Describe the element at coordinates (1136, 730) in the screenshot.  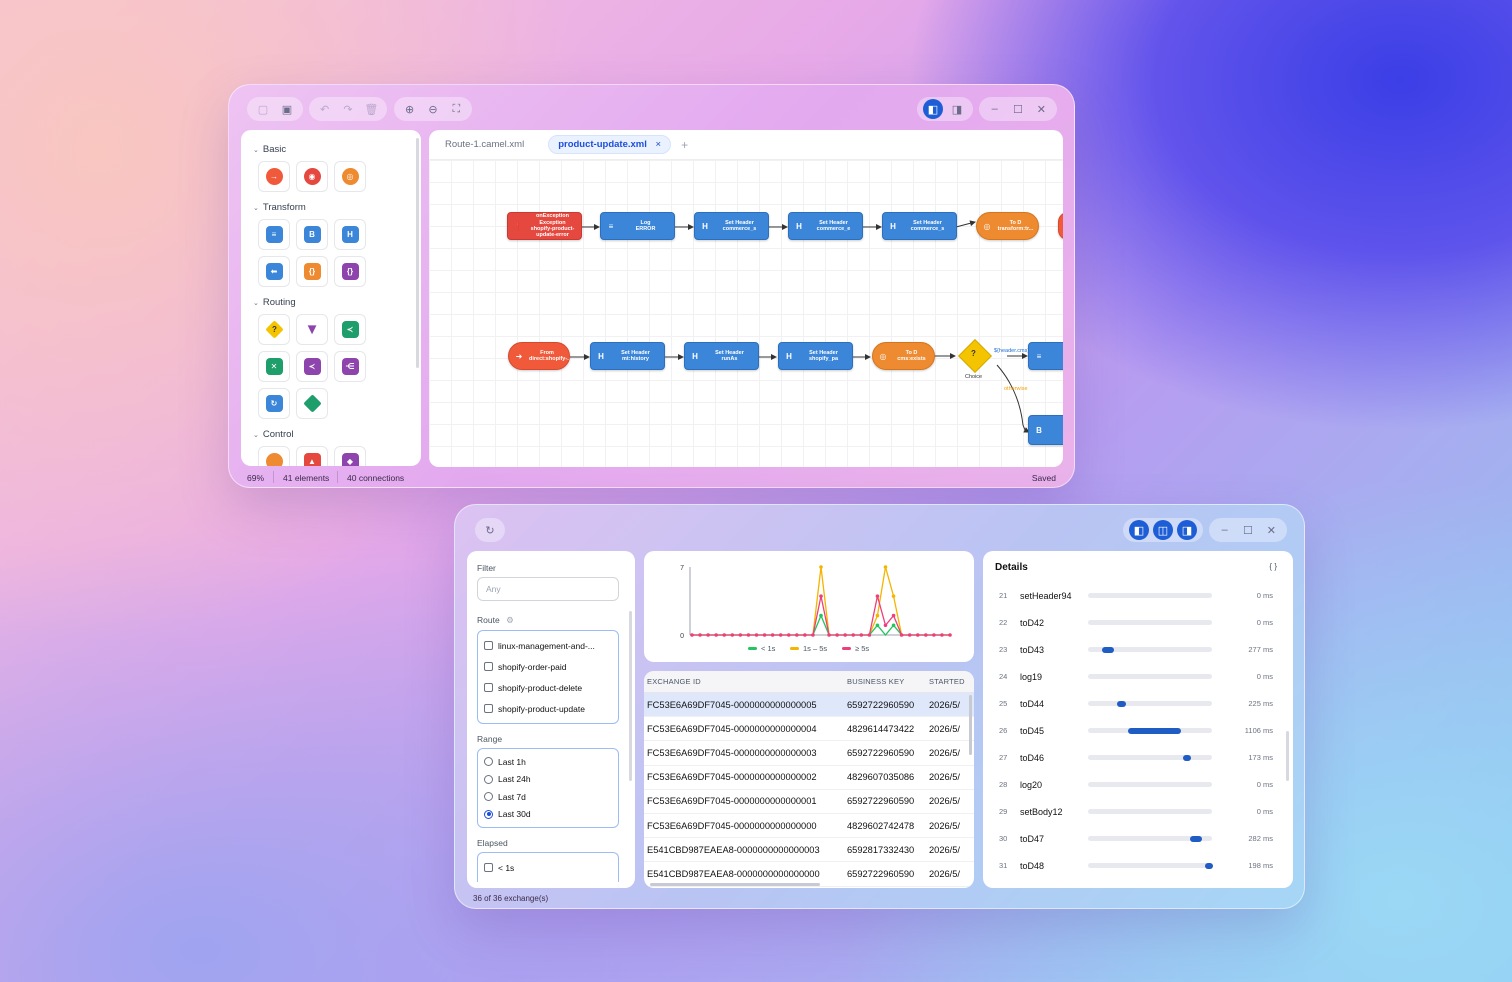
I see `detail-row: 26 toD45 1106 ms` at that location.